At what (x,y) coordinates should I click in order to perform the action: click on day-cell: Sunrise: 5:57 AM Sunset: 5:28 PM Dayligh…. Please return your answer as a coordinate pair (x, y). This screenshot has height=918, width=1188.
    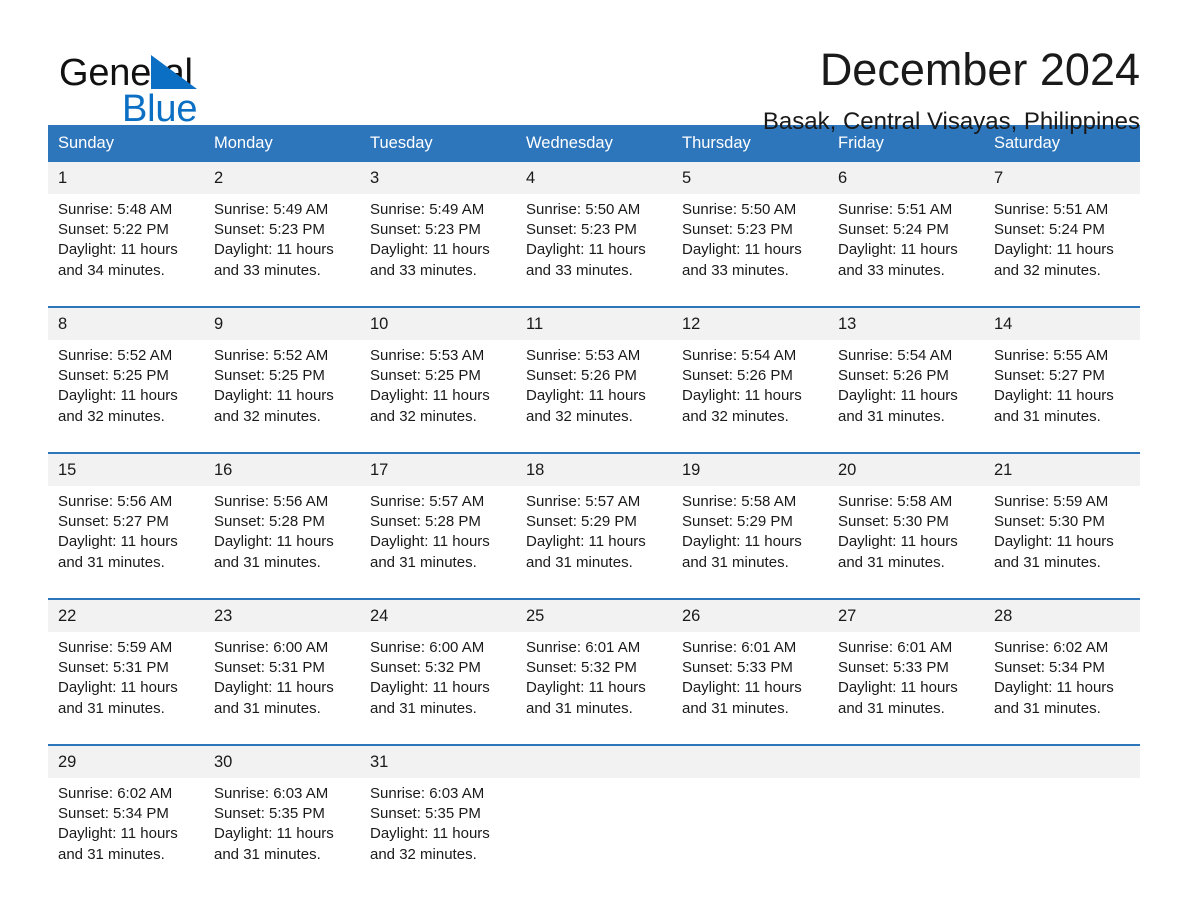
    Looking at the image, I should click on (438, 542).